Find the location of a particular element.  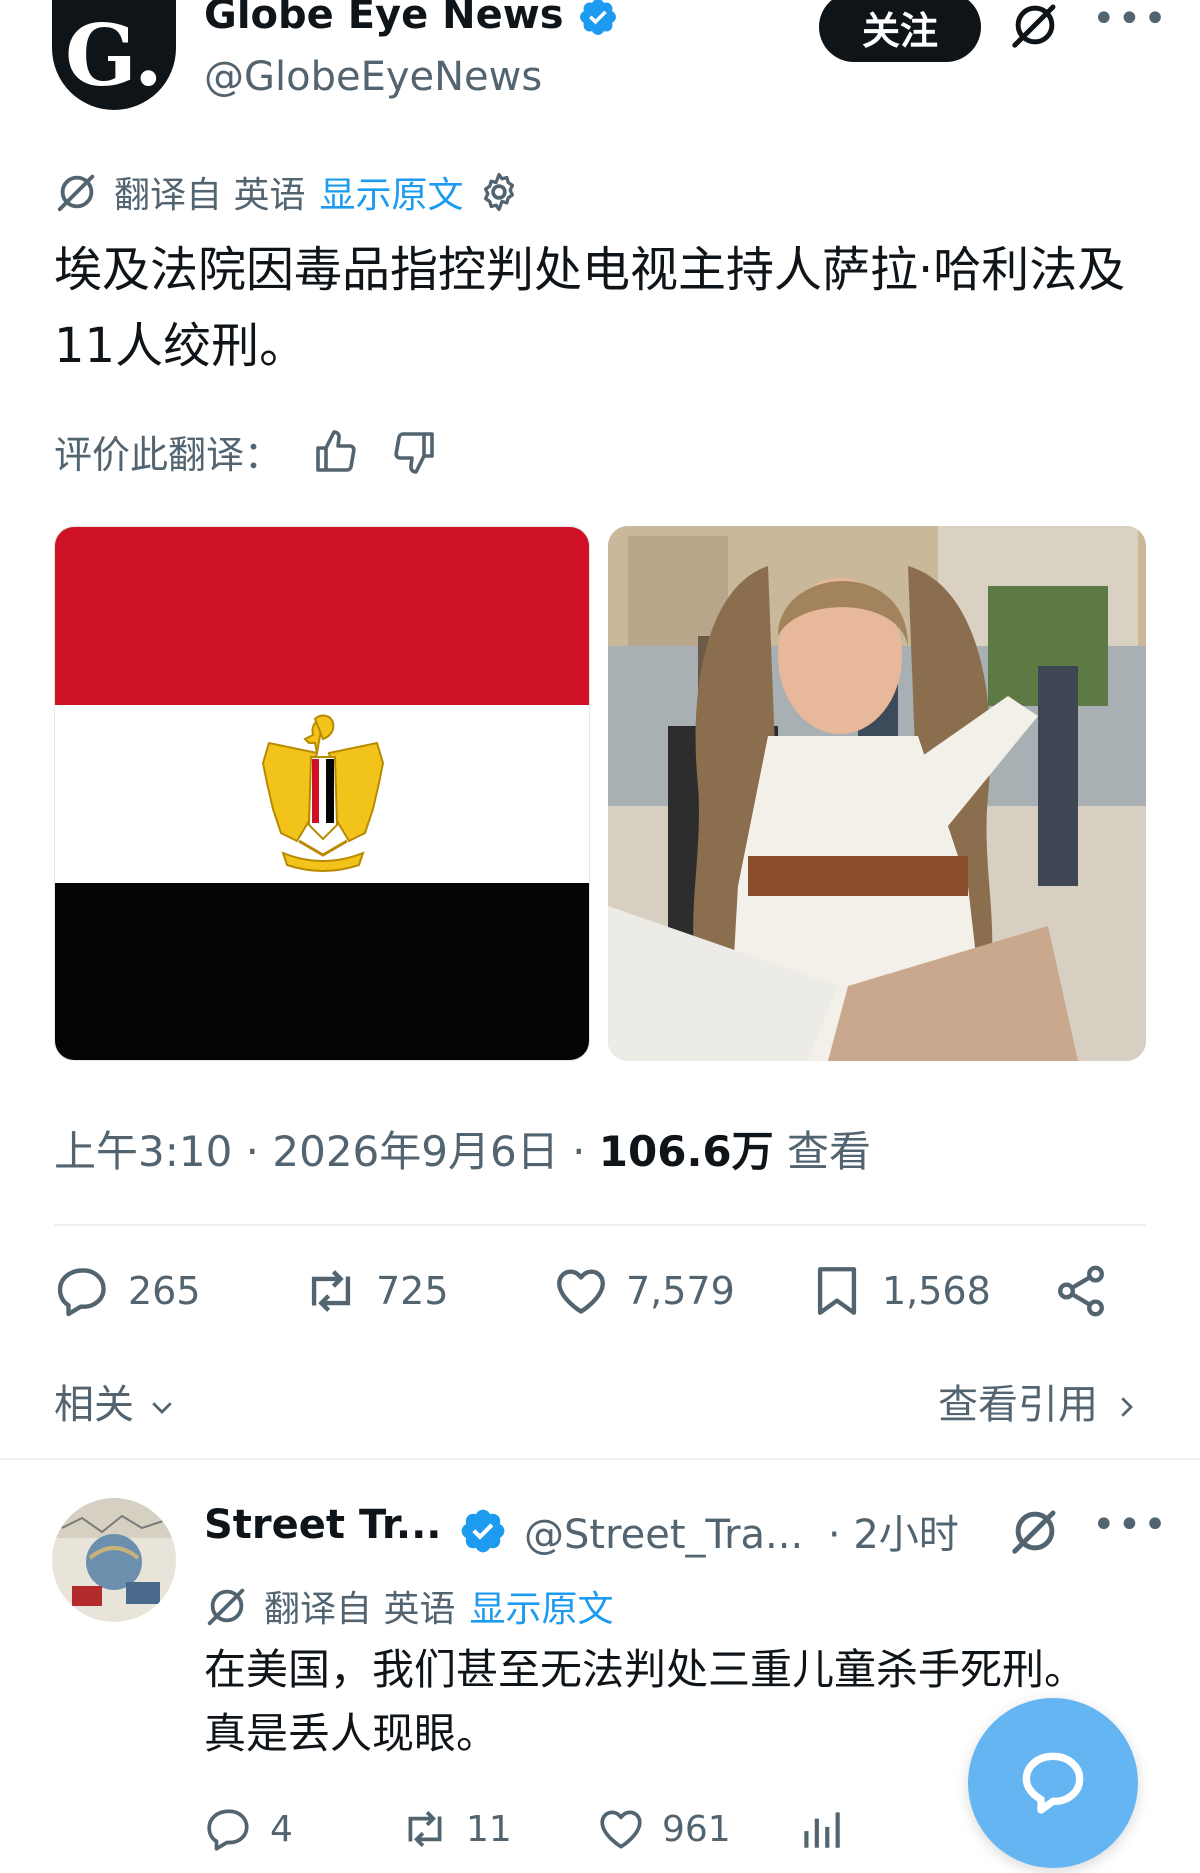

chevron-down-icon is located at coordinates (161, 1408).